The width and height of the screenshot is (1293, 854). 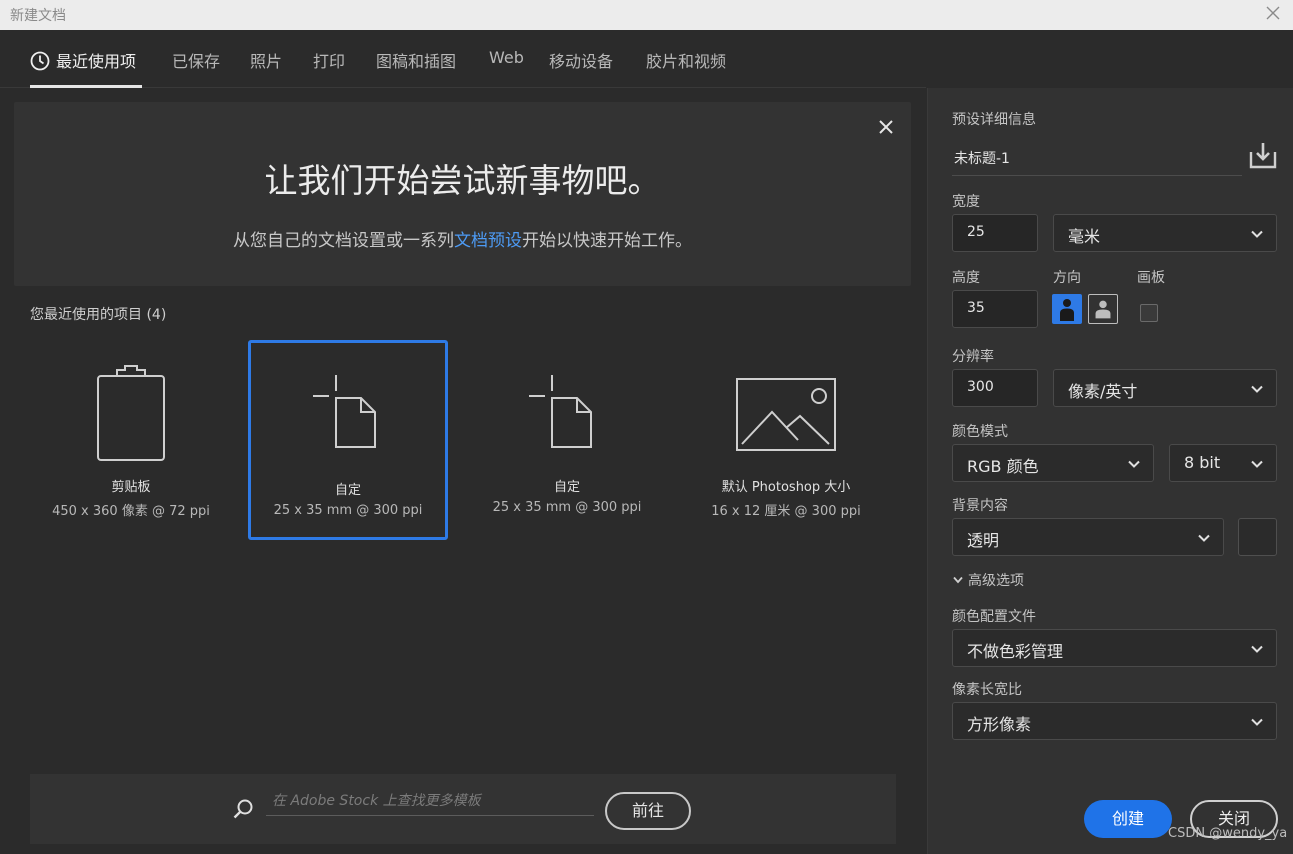 I want to click on clock-icon, so click(x=40, y=61).